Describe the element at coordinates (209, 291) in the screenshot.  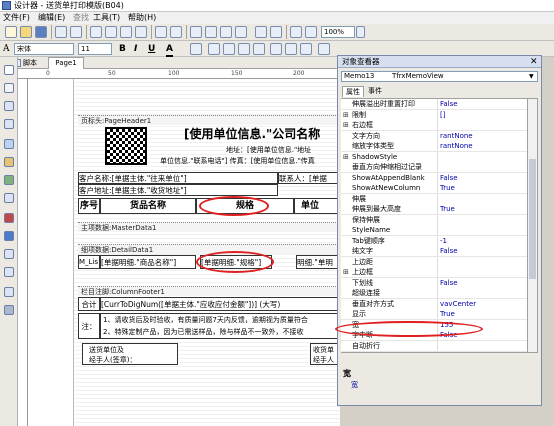
I see `column-footer-band: 栏目注脚:ColumnFooter1` at that location.